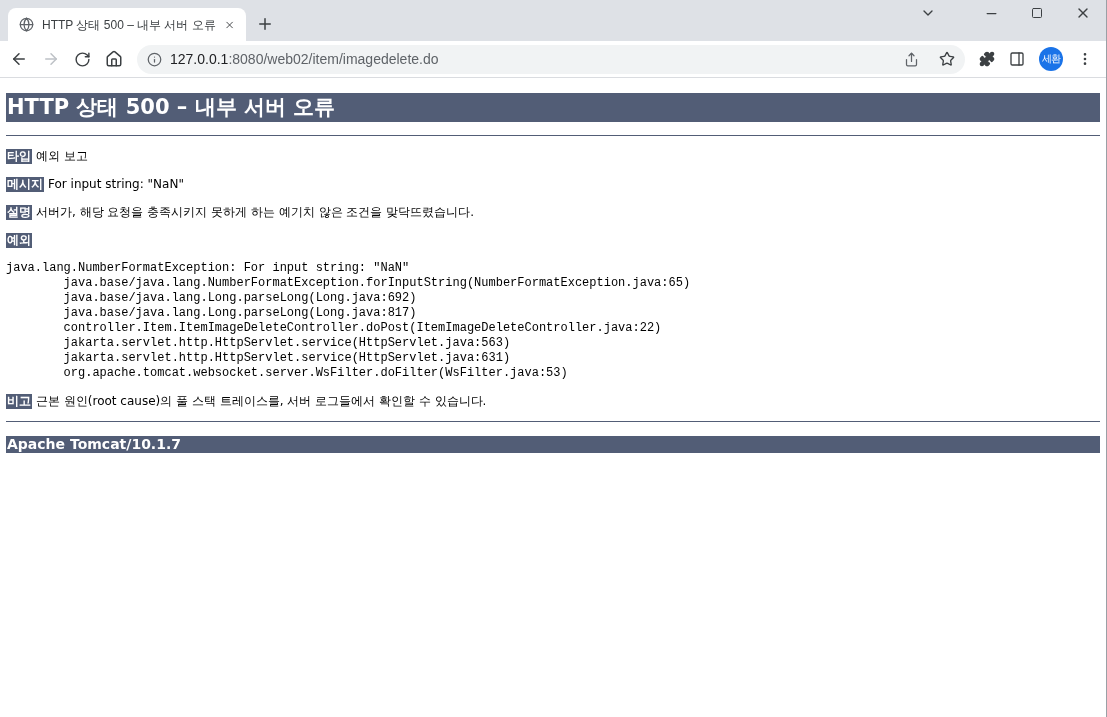 The width and height of the screenshot is (1107, 717). I want to click on tab-title: HTTP 상태 500 – 내부 서버 오류, so click(129, 25).